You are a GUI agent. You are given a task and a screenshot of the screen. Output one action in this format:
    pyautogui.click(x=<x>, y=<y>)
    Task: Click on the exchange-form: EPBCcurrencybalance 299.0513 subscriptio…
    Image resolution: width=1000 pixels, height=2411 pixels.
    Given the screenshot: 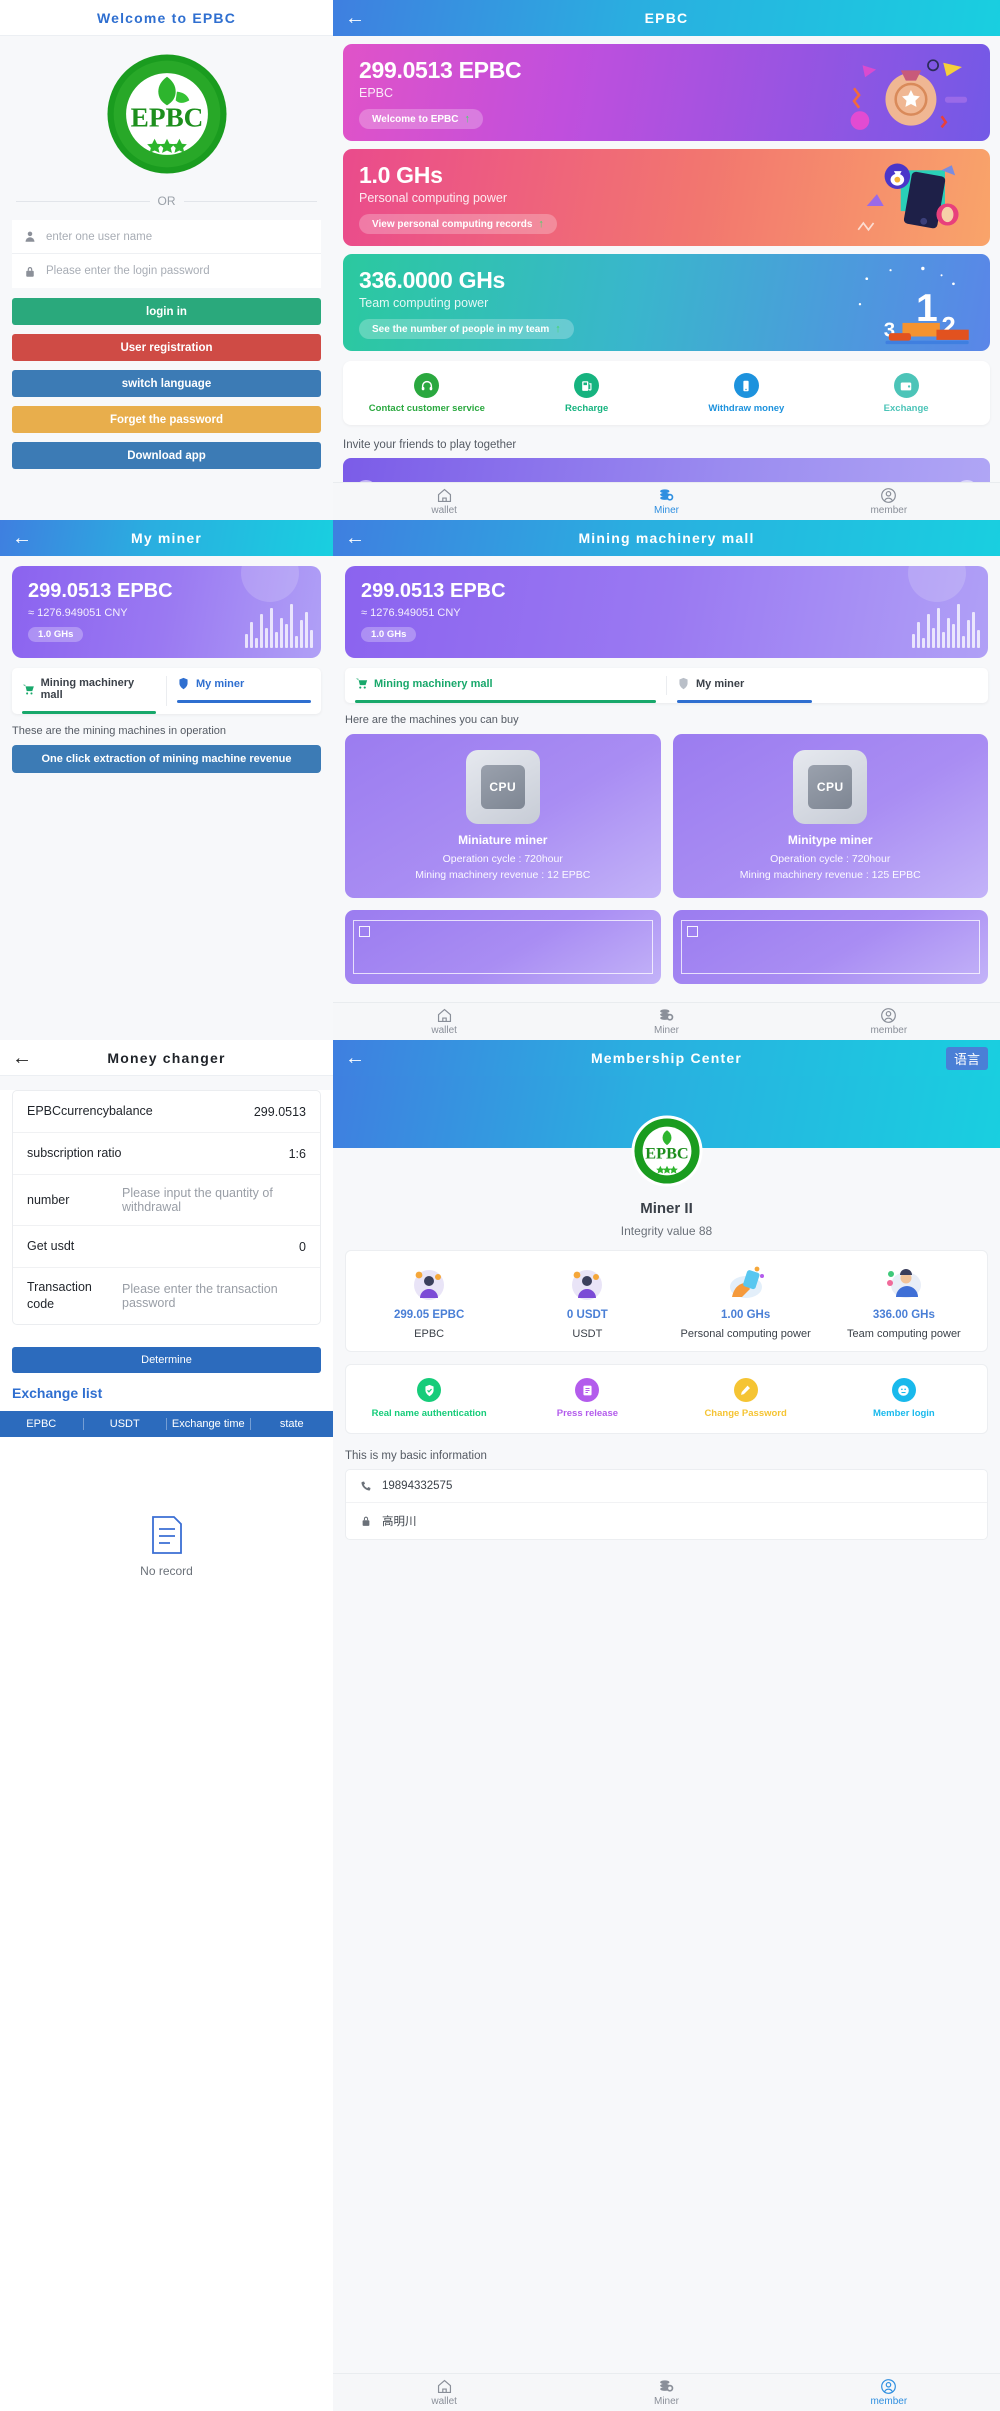 What is the action you would take?
    pyautogui.click(x=166, y=1207)
    